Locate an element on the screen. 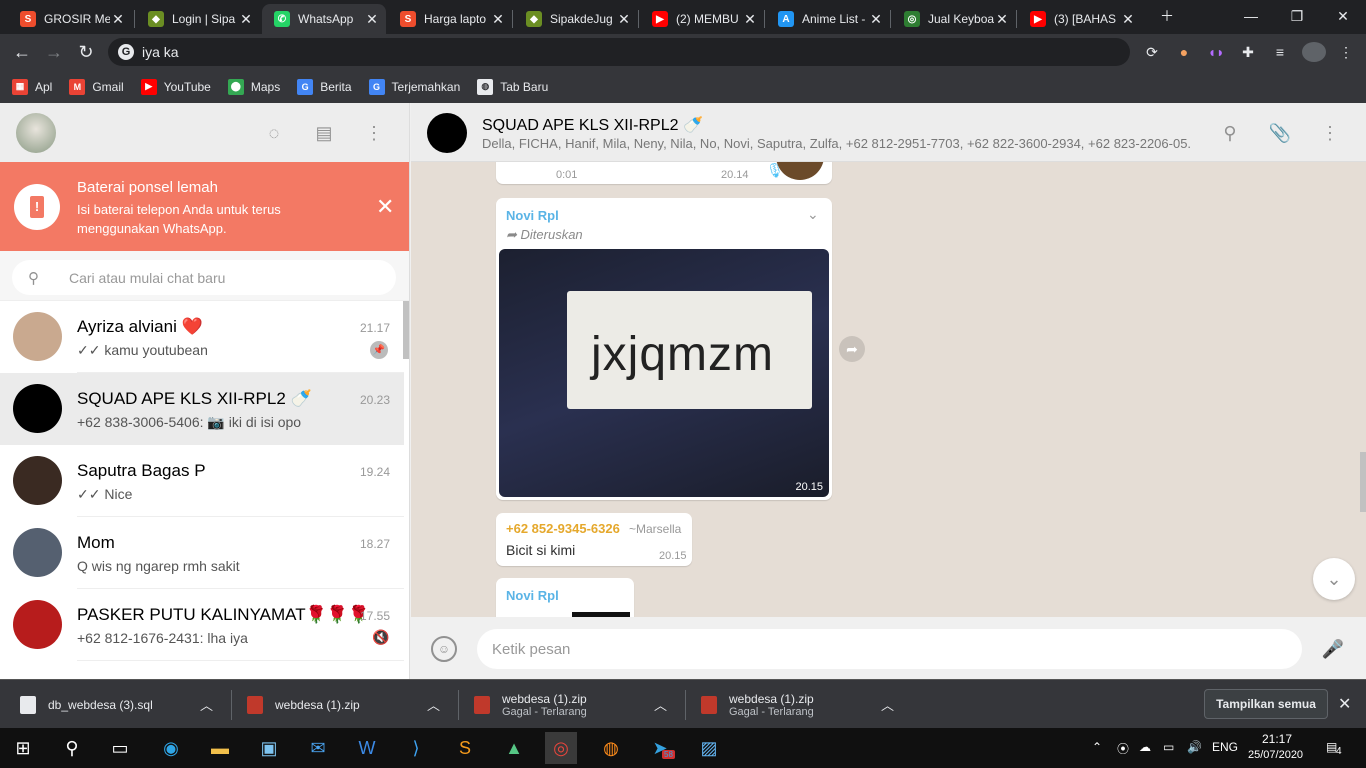  attach-icon: 📎 is located at coordinates (1280, 133).